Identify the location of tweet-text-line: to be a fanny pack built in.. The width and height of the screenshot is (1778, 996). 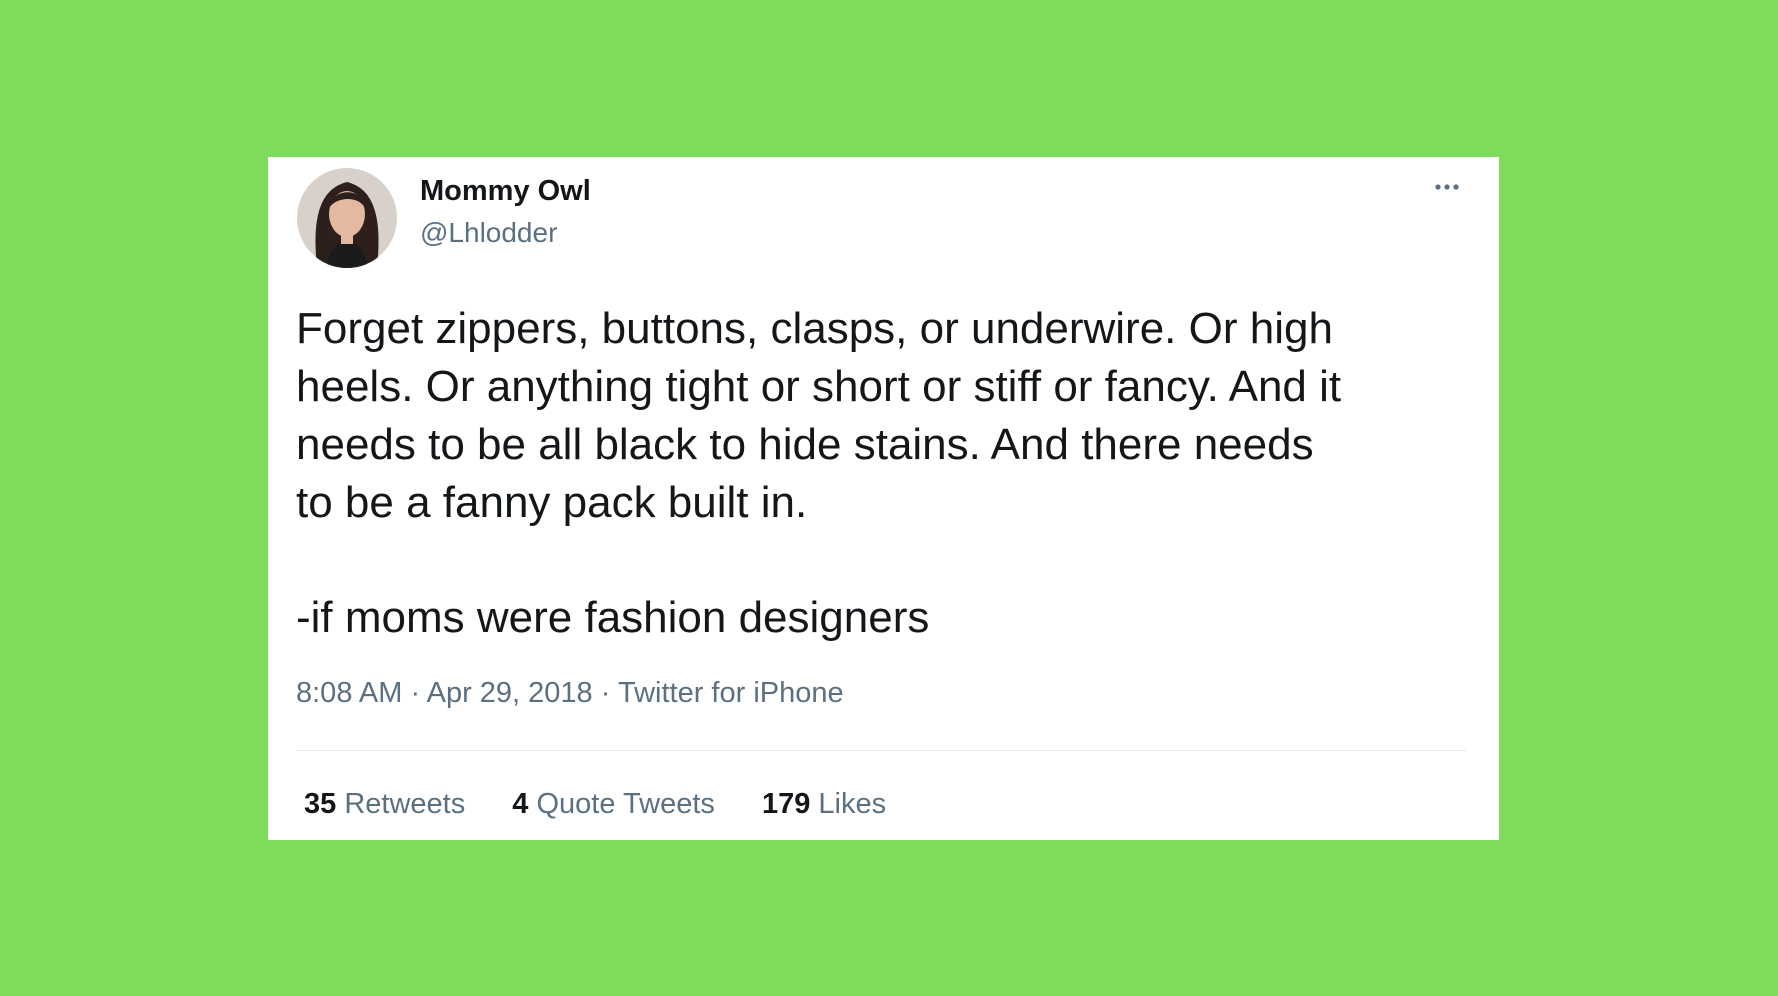
(552, 502).